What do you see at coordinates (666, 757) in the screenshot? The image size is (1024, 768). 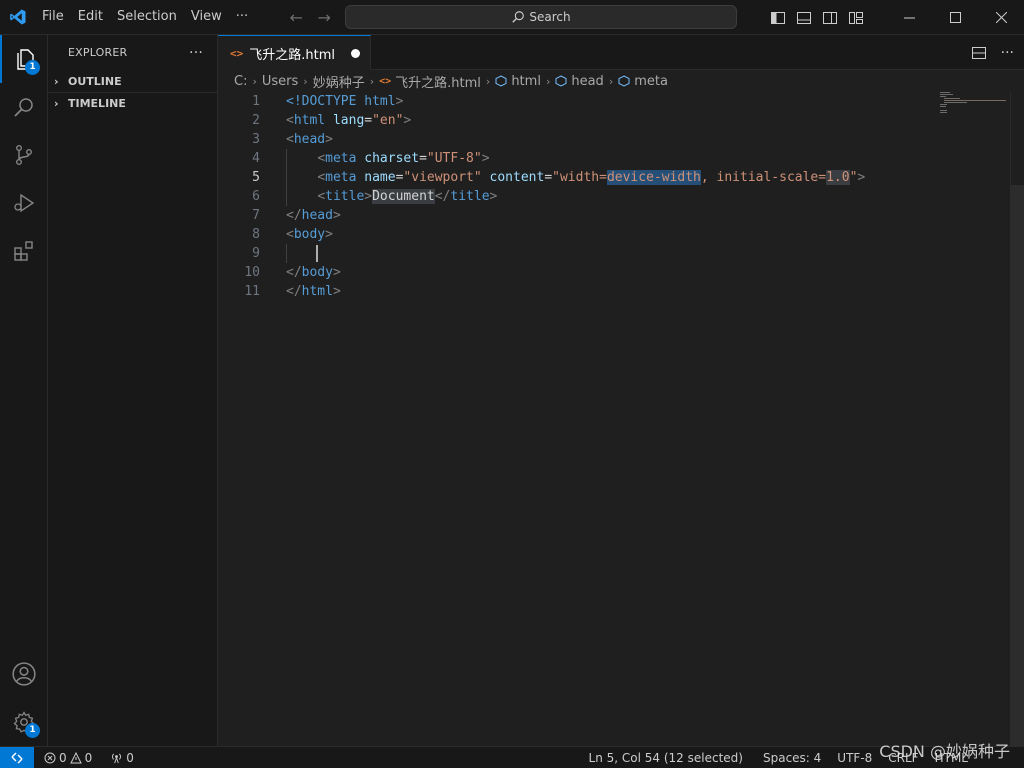 I see `cursor-position: Ln 5, Col 54 (12 selected)` at bounding box center [666, 757].